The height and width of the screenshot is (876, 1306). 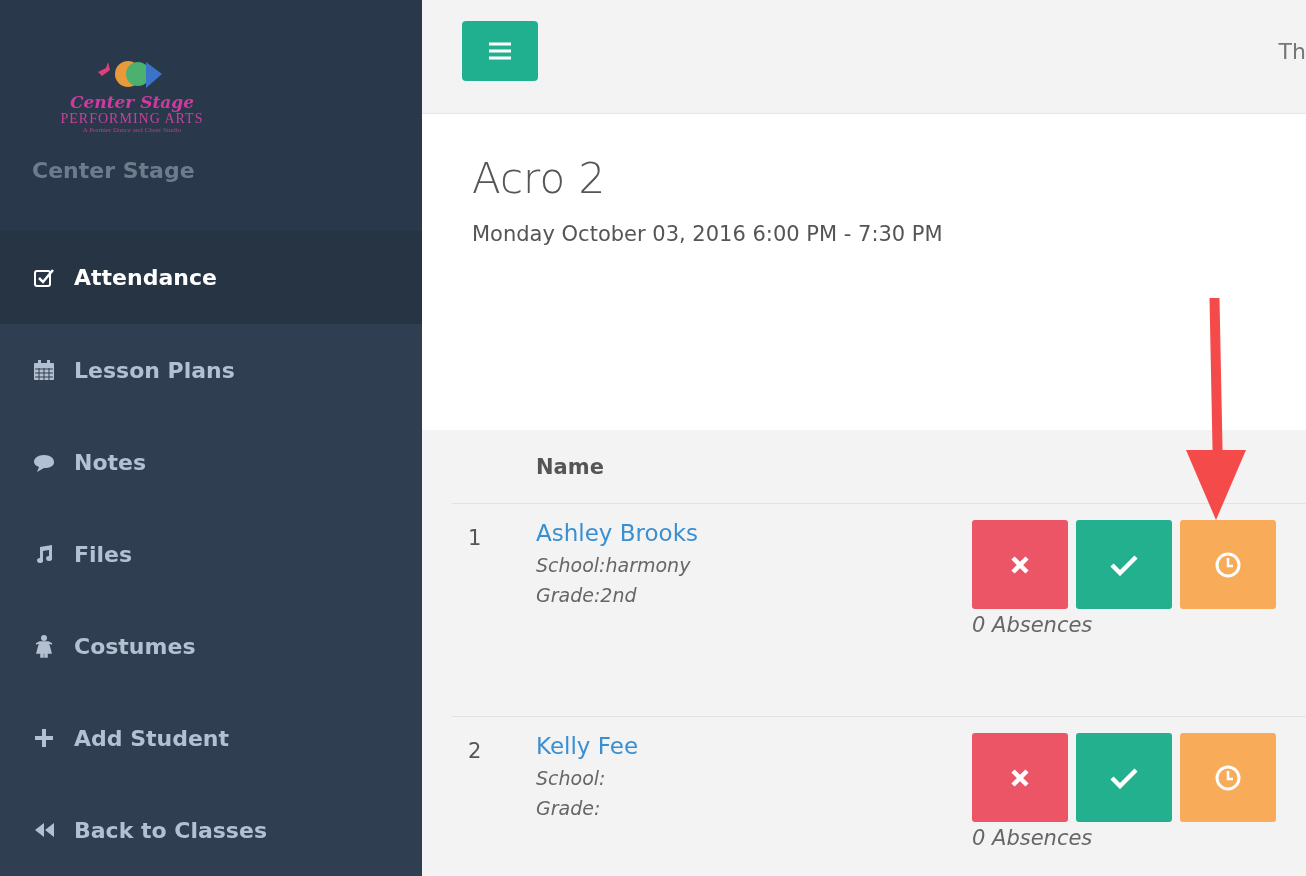 What do you see at coordinates (114, 171) in the screenshot?
I see `brand-name: Center Stage` at bounding box center [114, 171].